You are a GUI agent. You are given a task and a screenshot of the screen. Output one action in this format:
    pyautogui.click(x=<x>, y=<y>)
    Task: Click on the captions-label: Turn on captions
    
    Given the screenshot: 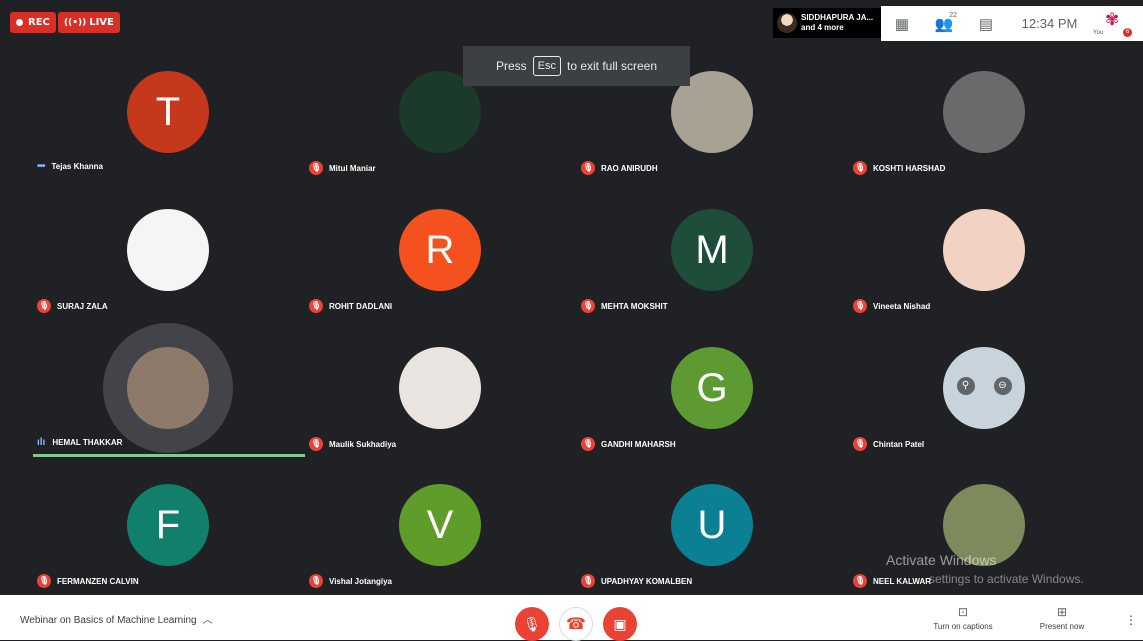 What is the action you would take?
    pyautogui.click(x=963, y=626)
    